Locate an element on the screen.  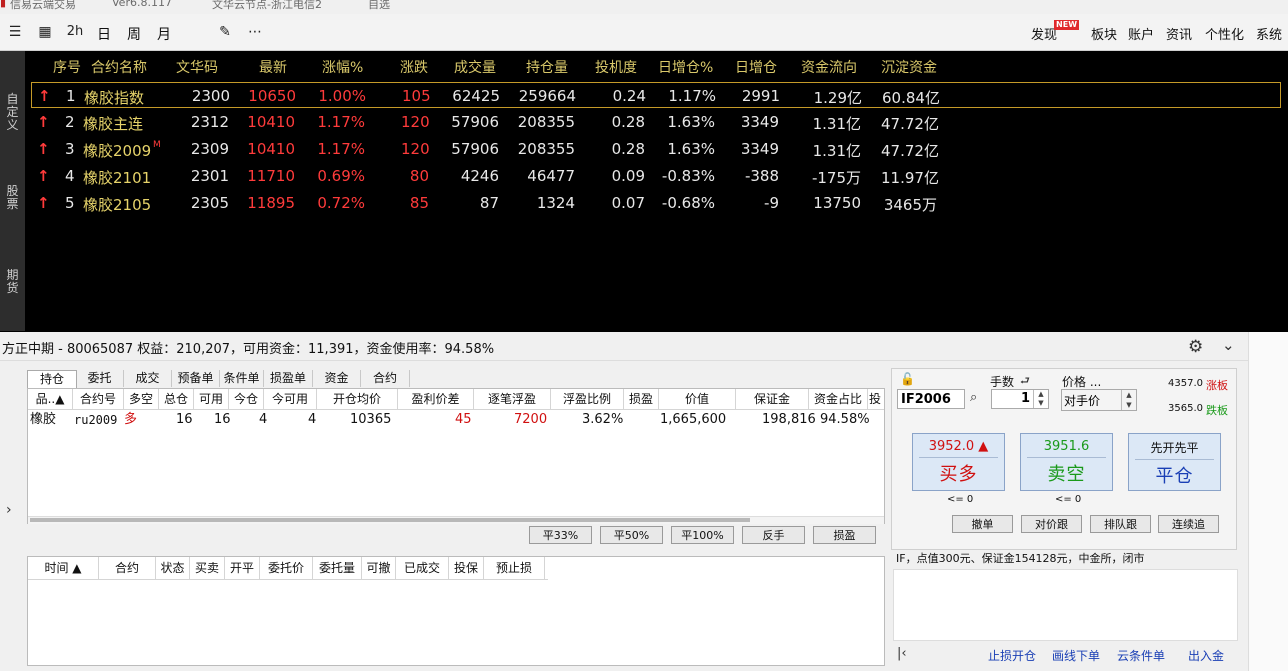
tab-contracts: 合约 is located at coordinates (385, 378).